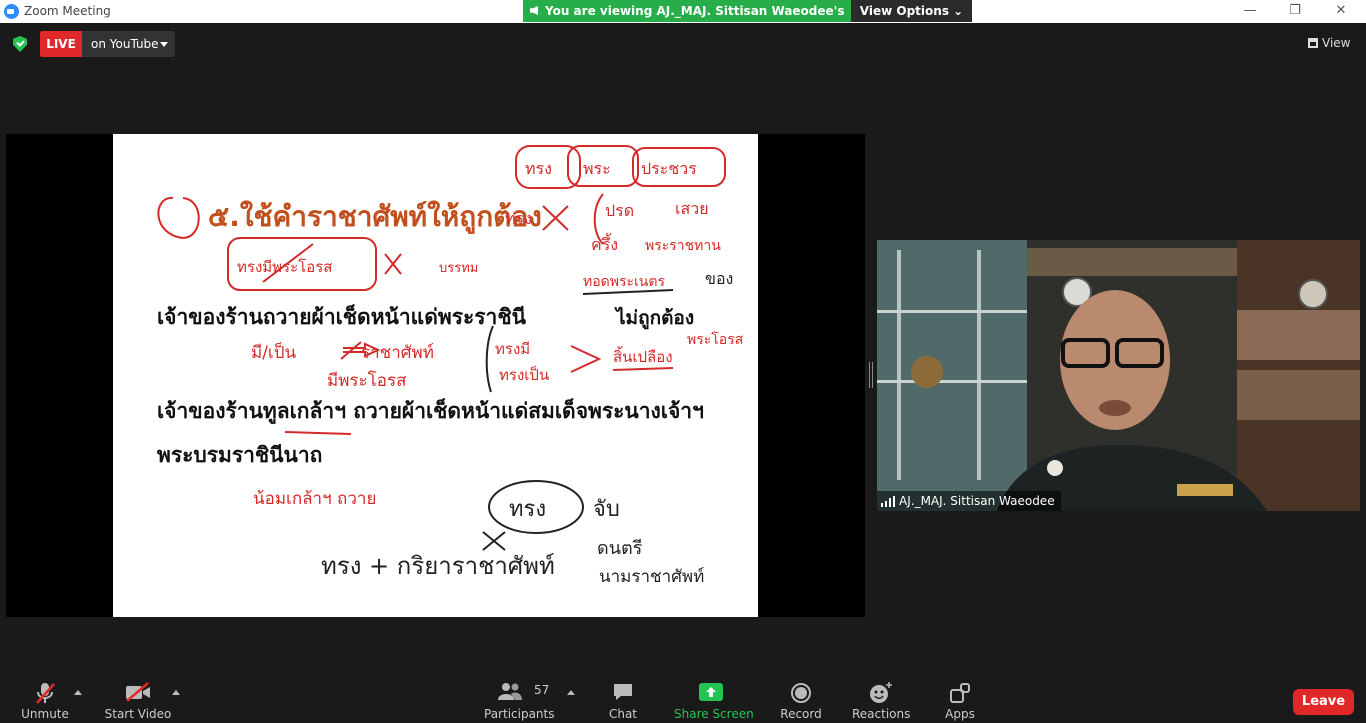 The width and height of the screenshot is (1366, 723). What do you see at coordinates (20, 44) in the screenshot?
I see `security-shield-icon` at bounding box center [20, 44].